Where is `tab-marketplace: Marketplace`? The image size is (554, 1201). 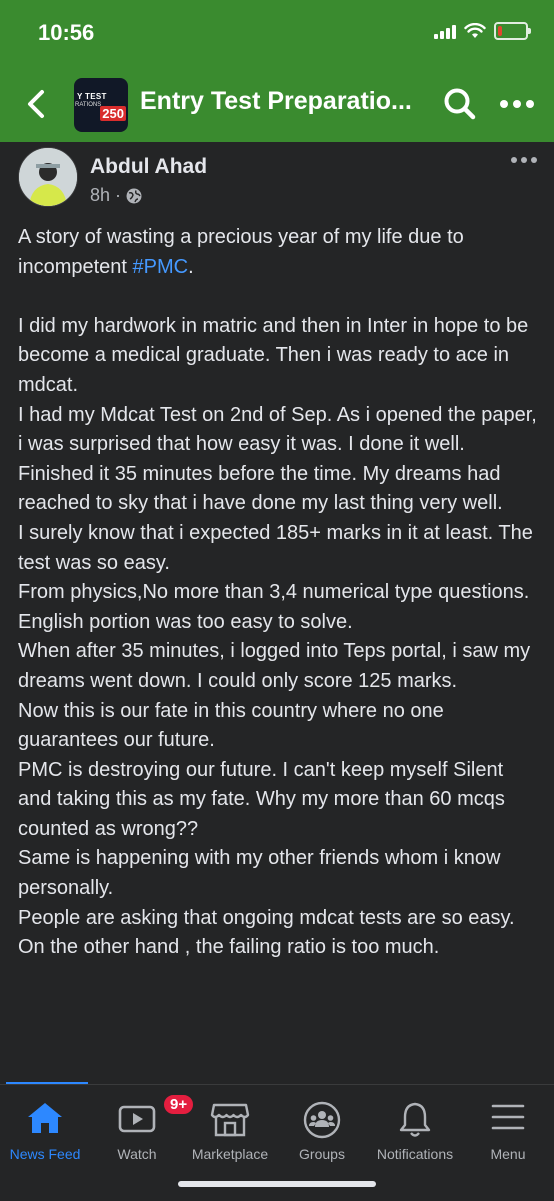
tab-marketplace: Marketplace is located at coordinates (230, 1128).